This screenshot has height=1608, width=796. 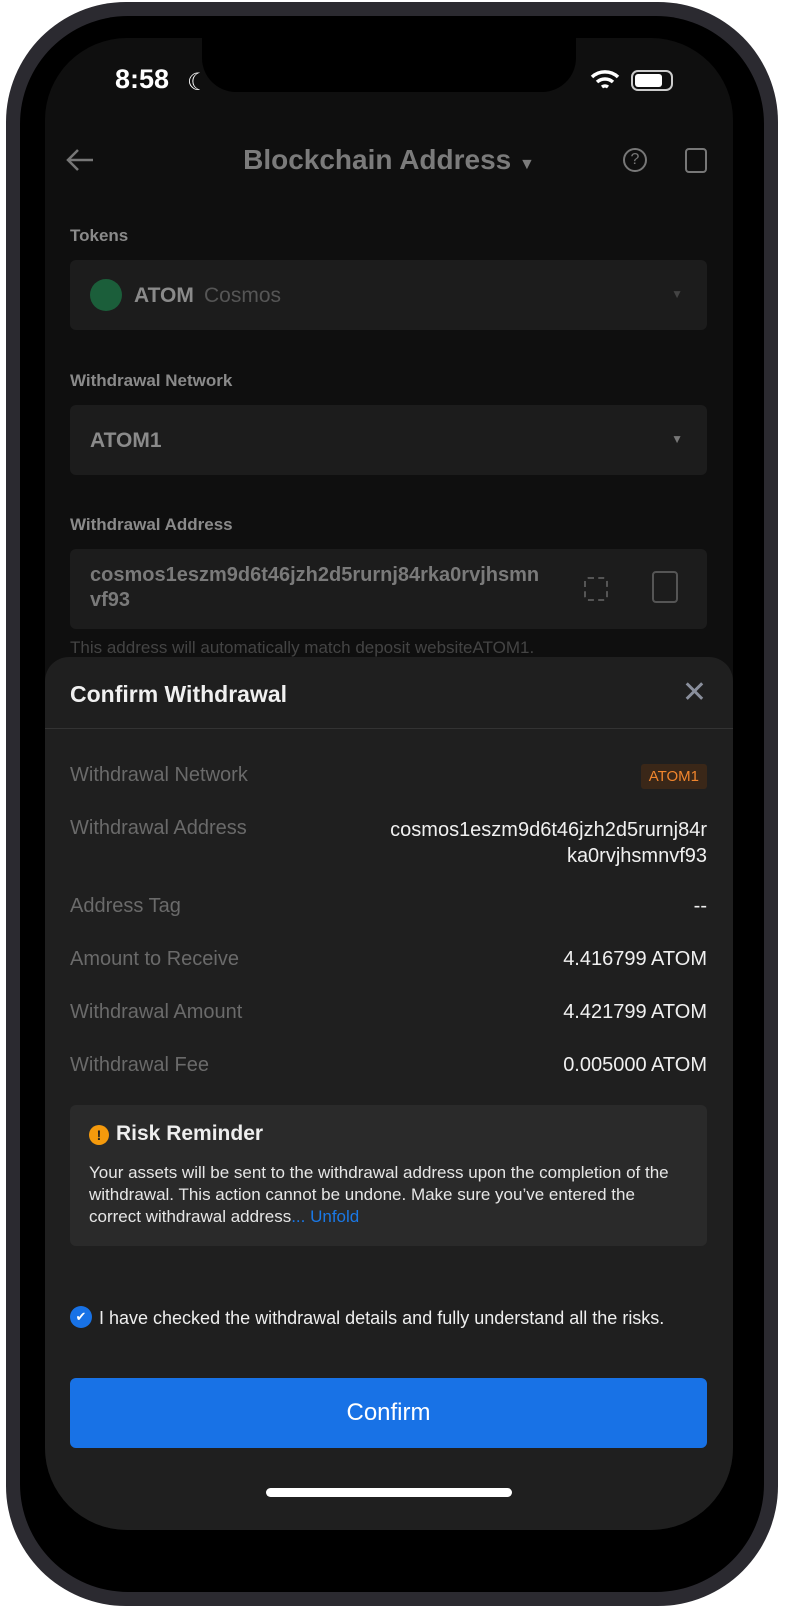 What do you see at coordinates (151, 524) in the screenshot?
I see `address-label: Withdrawal Address` at bounding box center [151, 524].